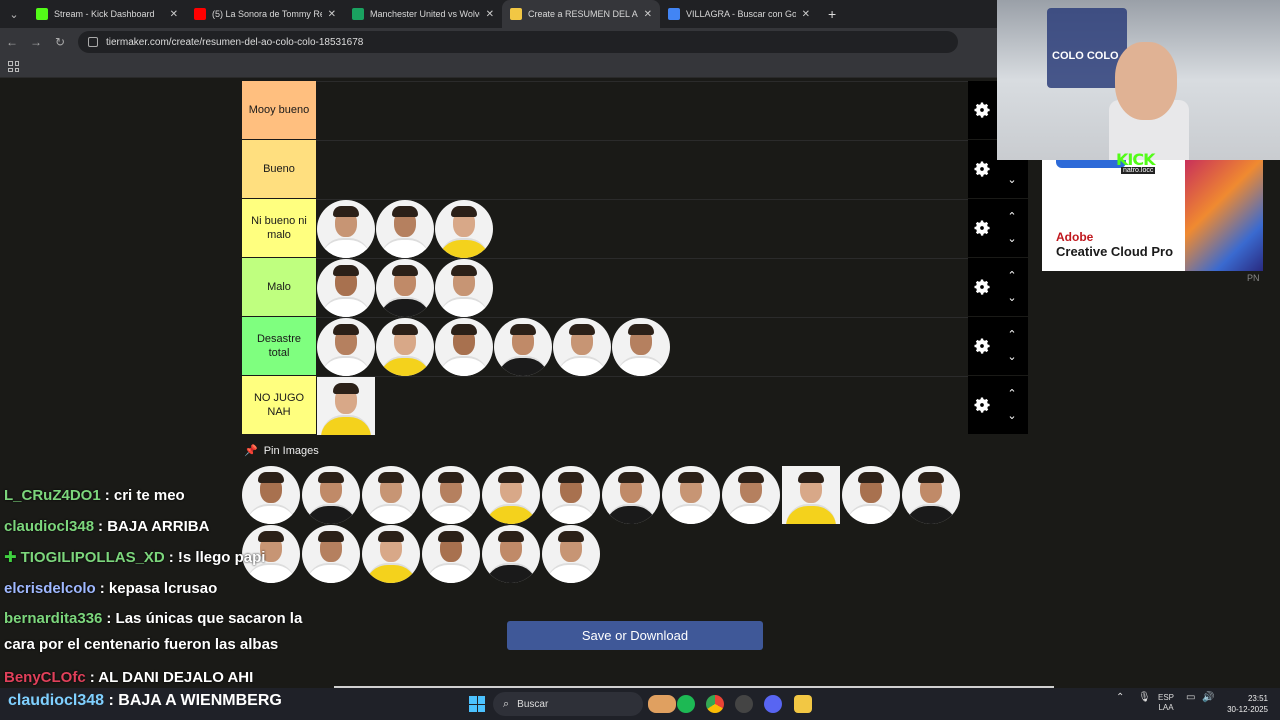  Describe the element at coordinates (686, 704) in the screenshot. I see `spotify-icon` at that location.